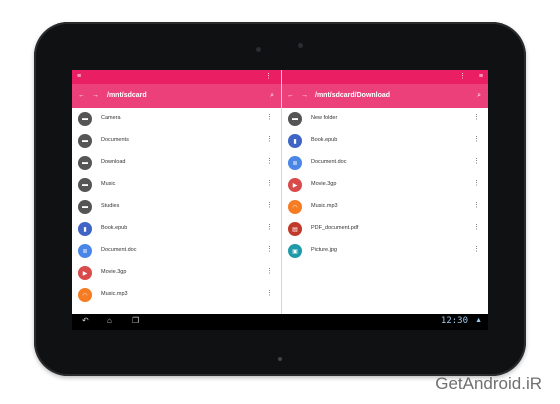 The width and height of the screenshot is (560, 404). I want to click on file-name: PDF_document.pdf, so click(335, 228).